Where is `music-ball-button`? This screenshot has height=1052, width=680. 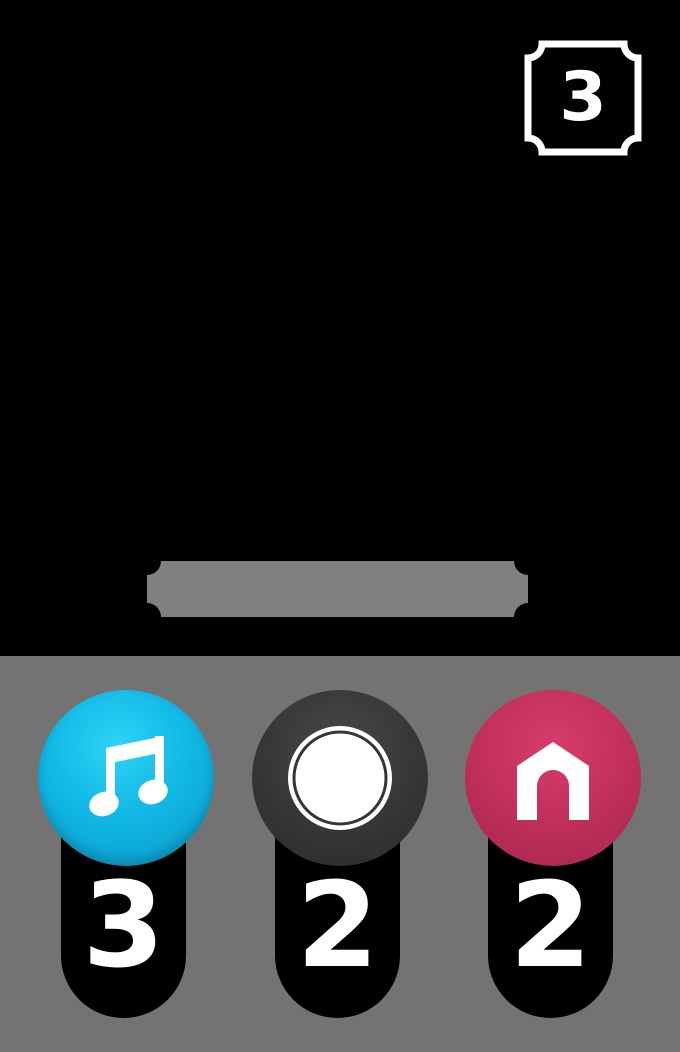 music-ball-button is located at coordinates (126, 778).